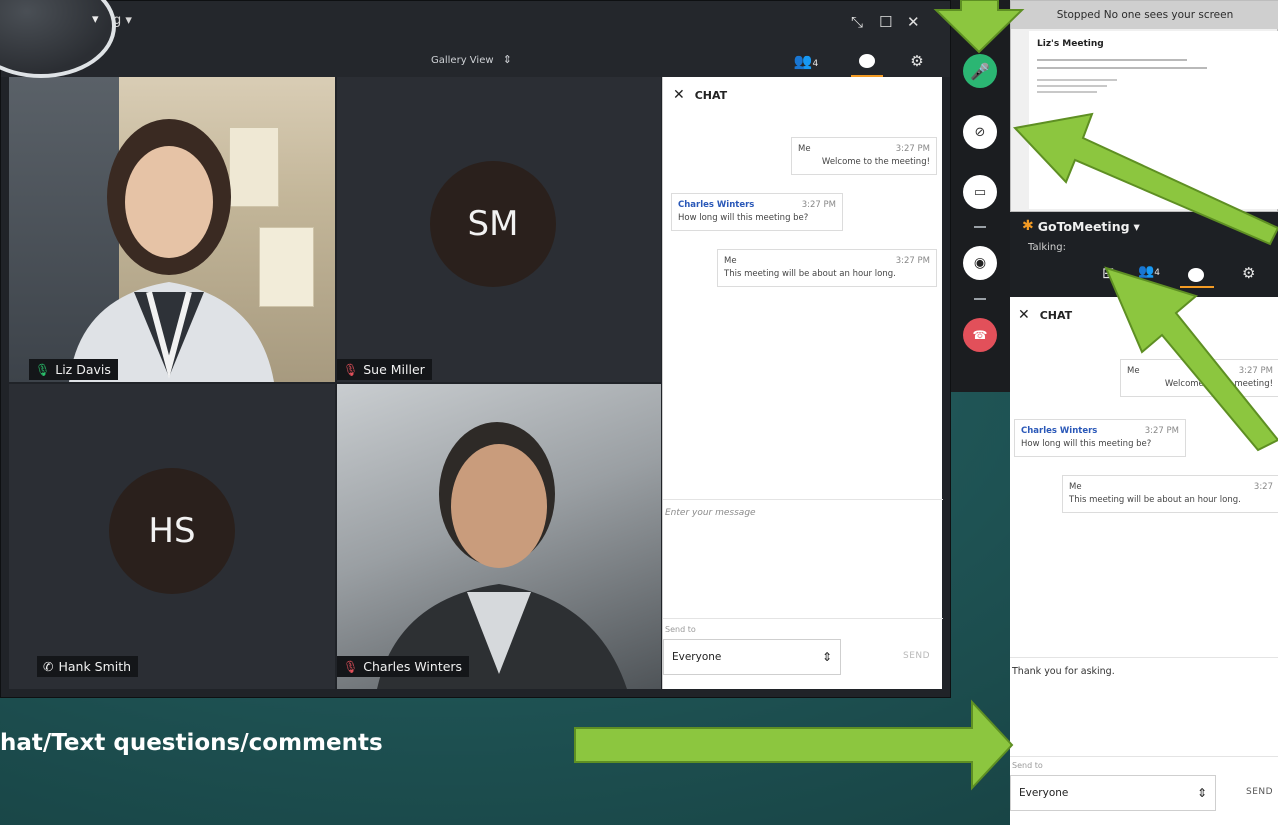 The width and height of the screenshot is (1278, 825). Describe the element at coordinates (1144, 707) in the screenshot. I see `message-input: Thank you for asking.` at that location.